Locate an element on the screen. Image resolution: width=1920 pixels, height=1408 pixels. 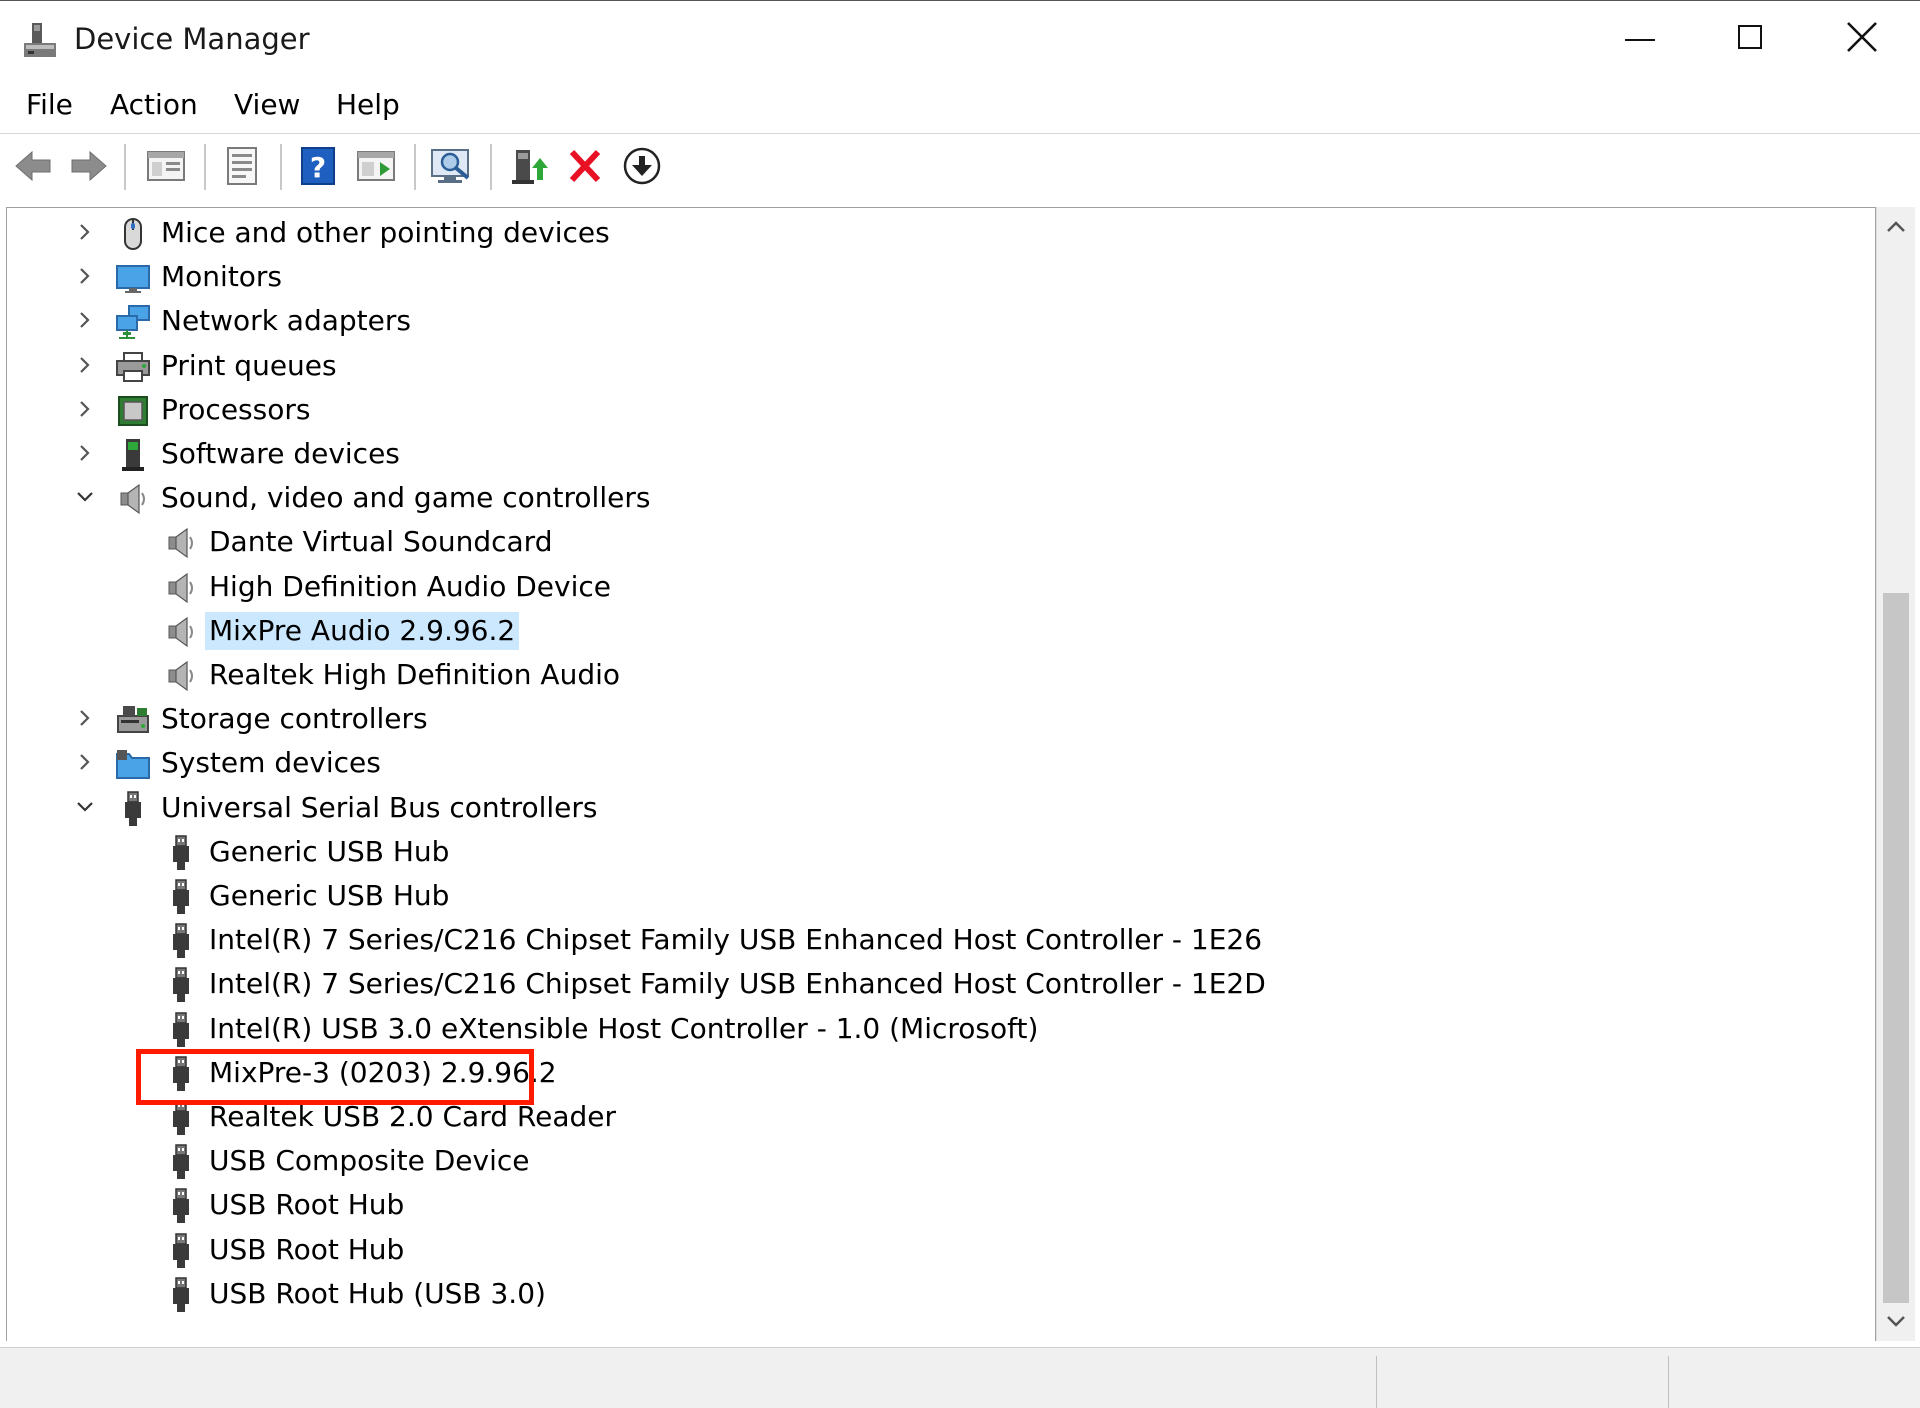
update-driver-button is located at coordinates (530, 166).